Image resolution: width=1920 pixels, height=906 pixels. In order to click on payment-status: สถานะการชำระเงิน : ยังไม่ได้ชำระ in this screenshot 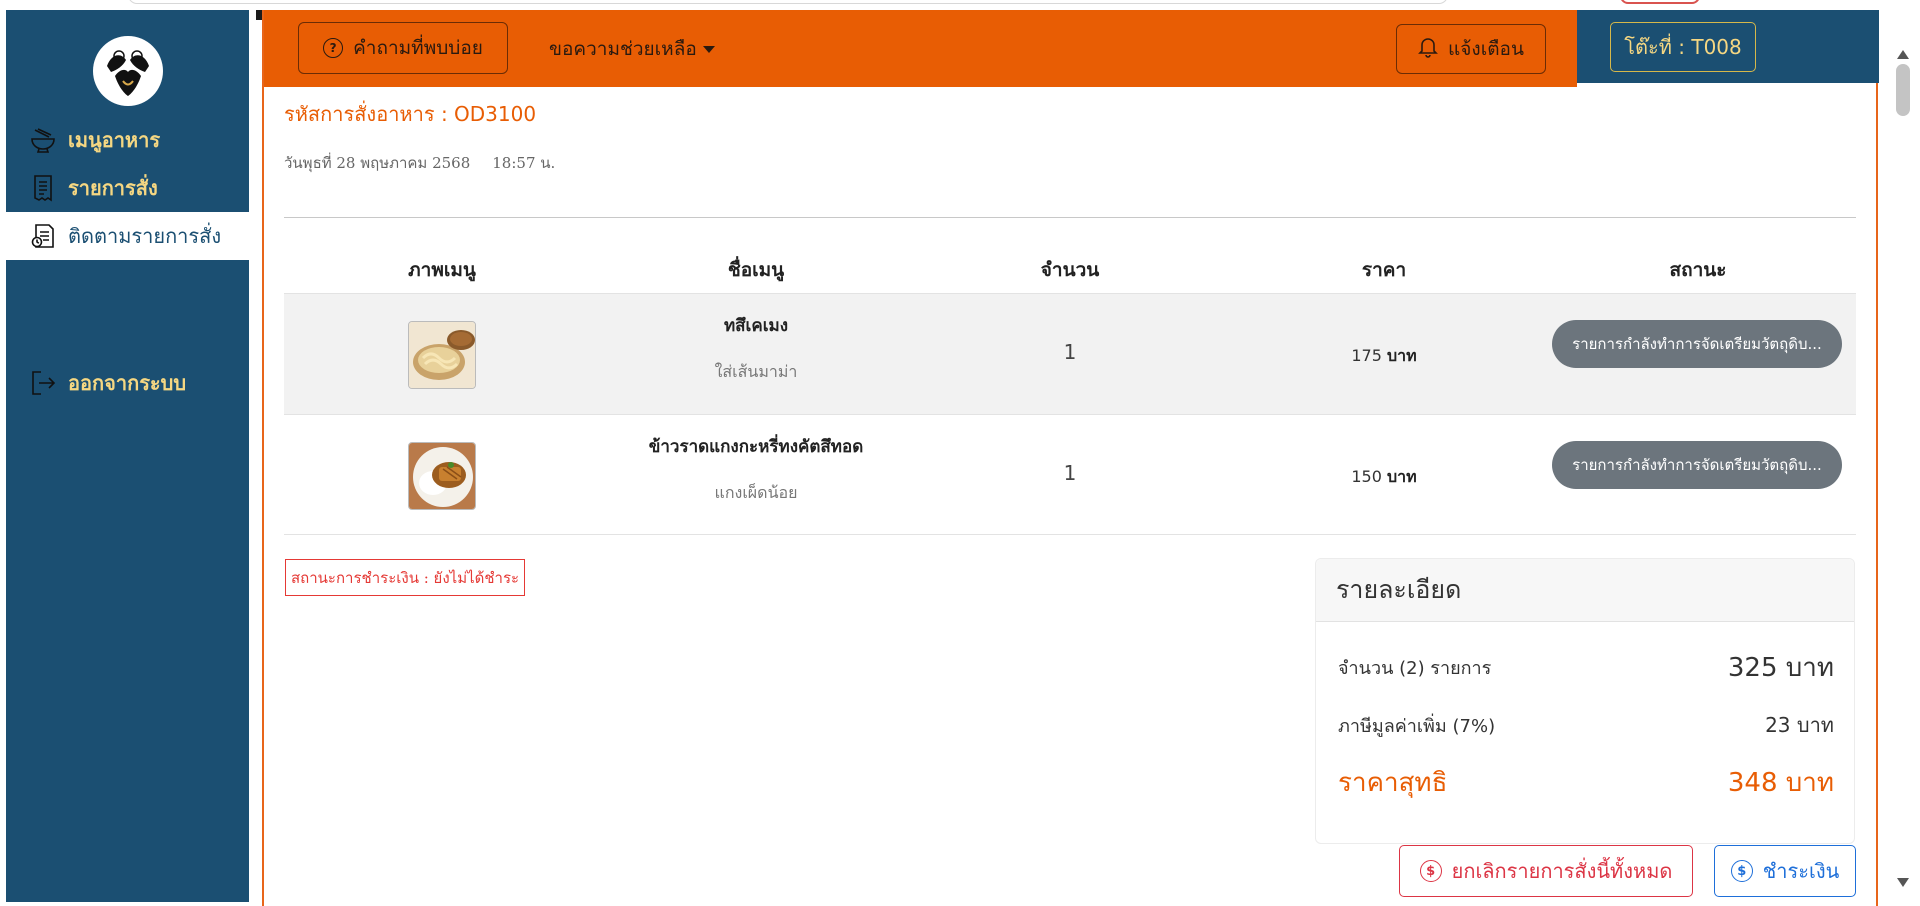, I will do `click(405, 577)`.